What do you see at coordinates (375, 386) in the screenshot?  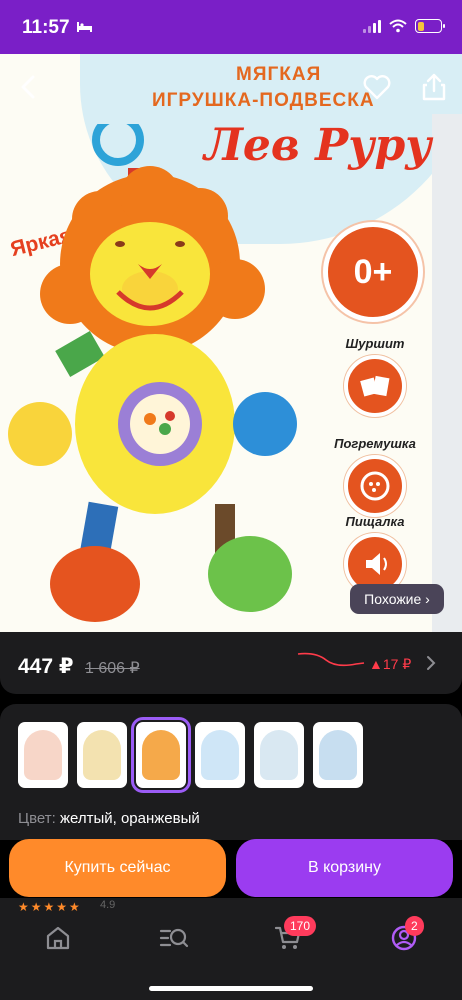 I see `rustle-icon` at bounding box center [375, 386].